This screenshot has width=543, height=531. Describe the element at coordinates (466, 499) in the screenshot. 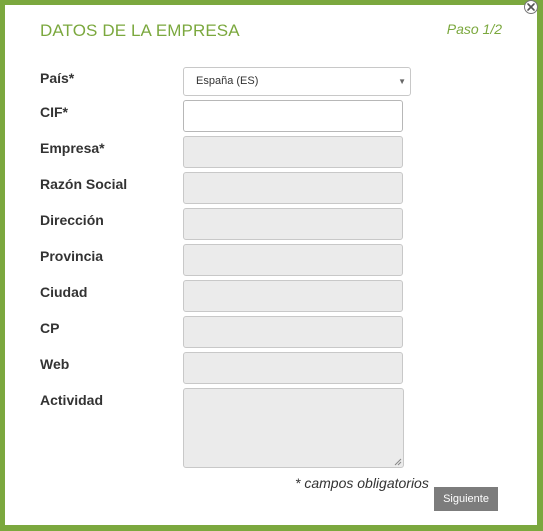

I see `next-button: Siguiente` at that location.